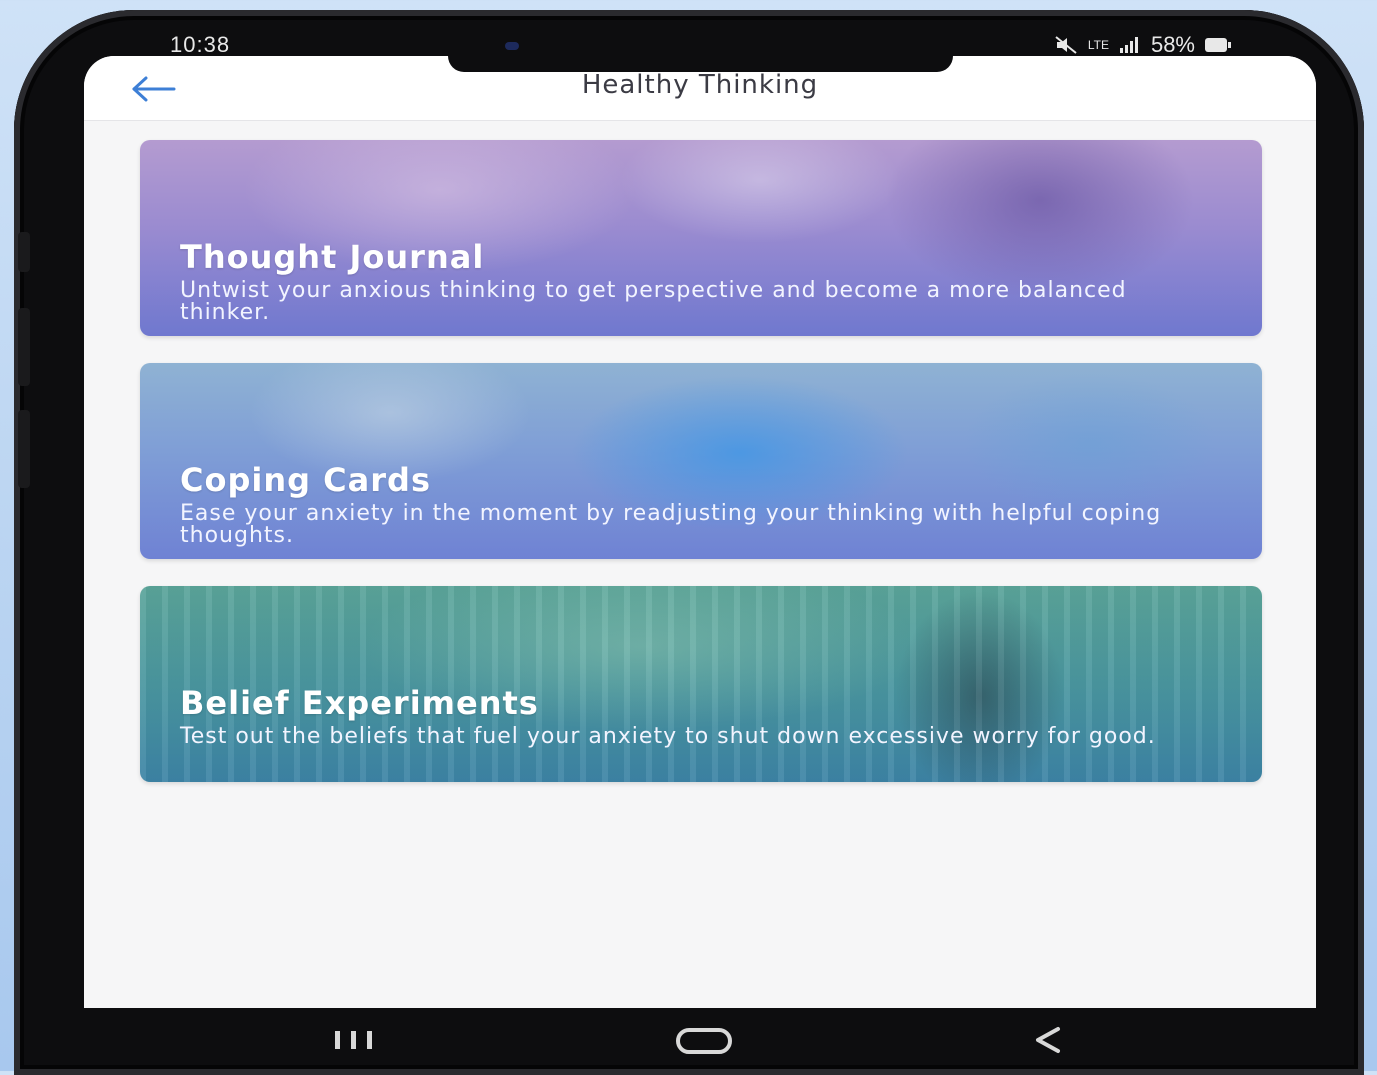  What do you see at coordinates (200, 44) in the screenshot?
I see `status-time: 10:38` at bounding box center [200, 44].